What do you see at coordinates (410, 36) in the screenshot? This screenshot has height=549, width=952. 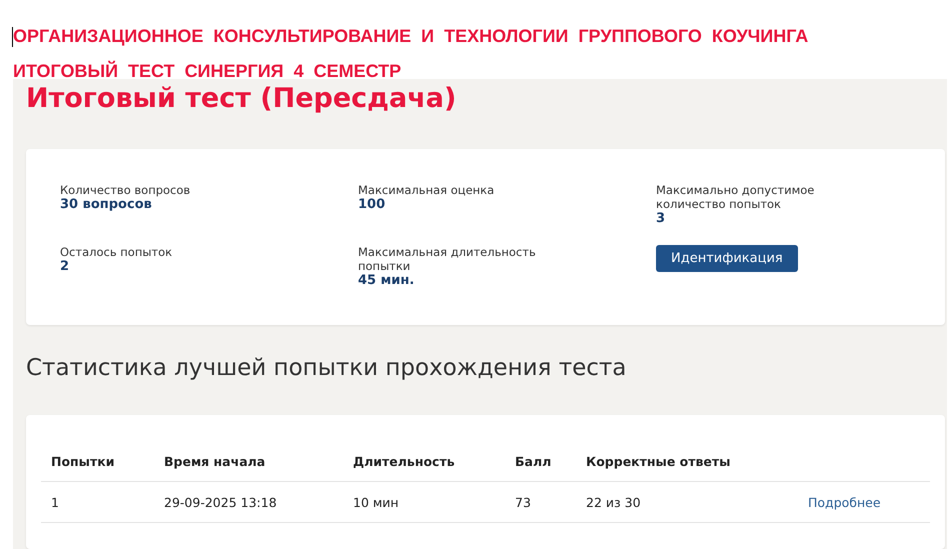 I see `banner-heading: ОРГАНИЗАЦИОННОЕ КОНСУЛЬТИРОВАНИЕ И ТЕХНОЛОГИИ ГРУППОВОГО КОУЧИНГА` at bounding box center [410, 36].